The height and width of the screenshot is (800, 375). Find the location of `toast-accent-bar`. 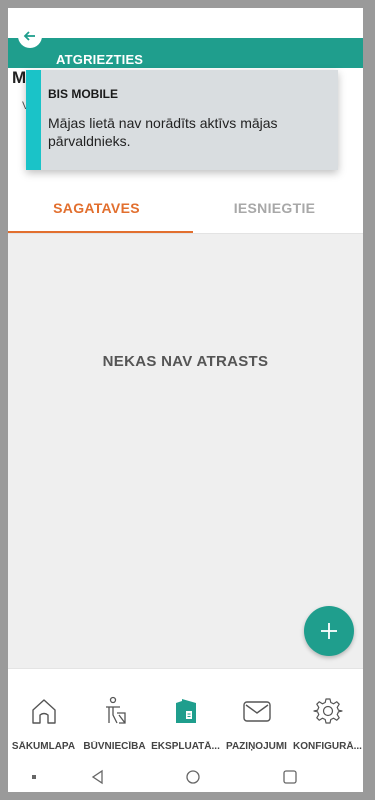

toast-accent-bar is located at coordinates (33, 120).